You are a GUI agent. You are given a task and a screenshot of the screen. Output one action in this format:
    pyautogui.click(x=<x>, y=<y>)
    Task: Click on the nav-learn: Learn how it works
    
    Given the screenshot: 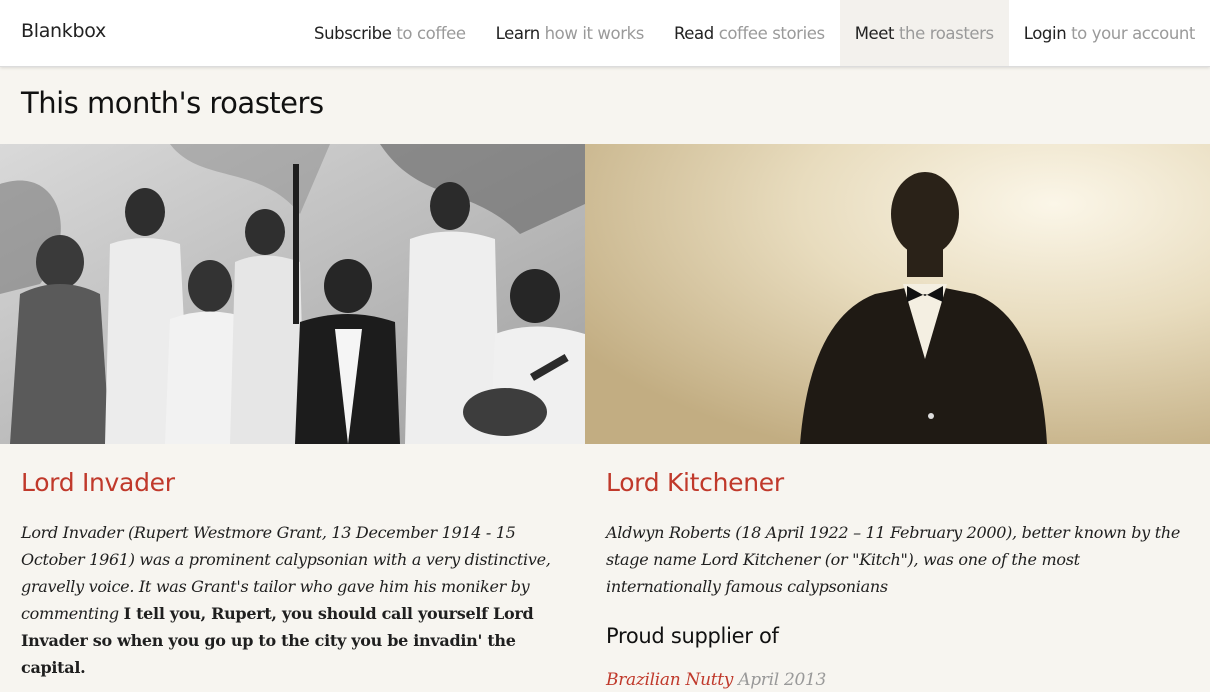 What is the action you would take?
    pyautogui.click(x=570, y=33)
    